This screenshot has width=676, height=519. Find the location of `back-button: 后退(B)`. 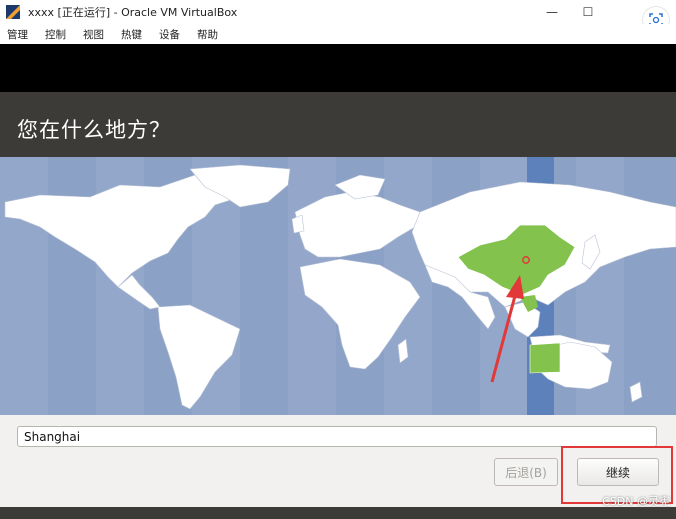

back-button: 后退(B) is located at coordinates (526, 472).